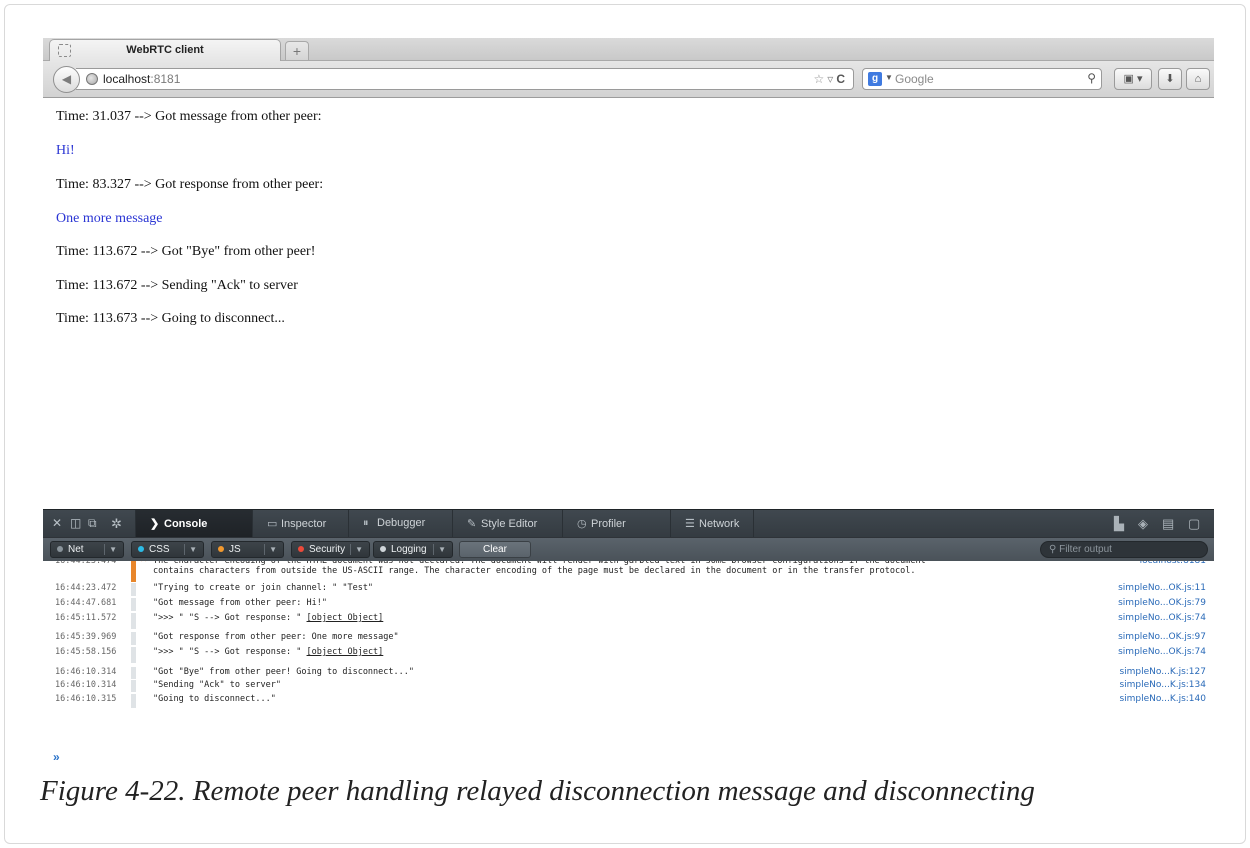 This screenshot has height=848, width=1250. Describe the element at coordinates (141, 549) in the screenshot. I see `css-dot-icon` at that location.